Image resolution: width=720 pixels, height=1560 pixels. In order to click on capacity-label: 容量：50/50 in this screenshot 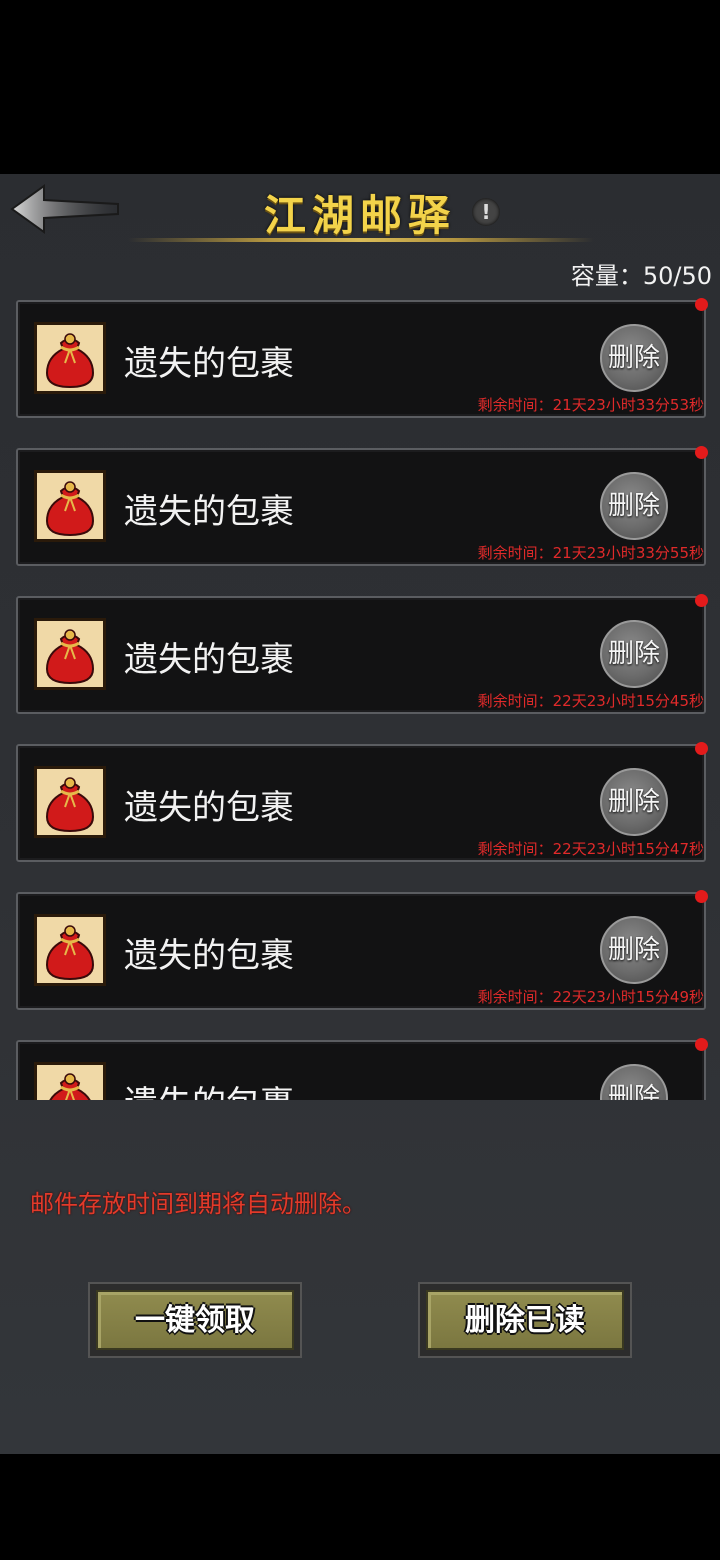, I will do `click(641, 276)`.